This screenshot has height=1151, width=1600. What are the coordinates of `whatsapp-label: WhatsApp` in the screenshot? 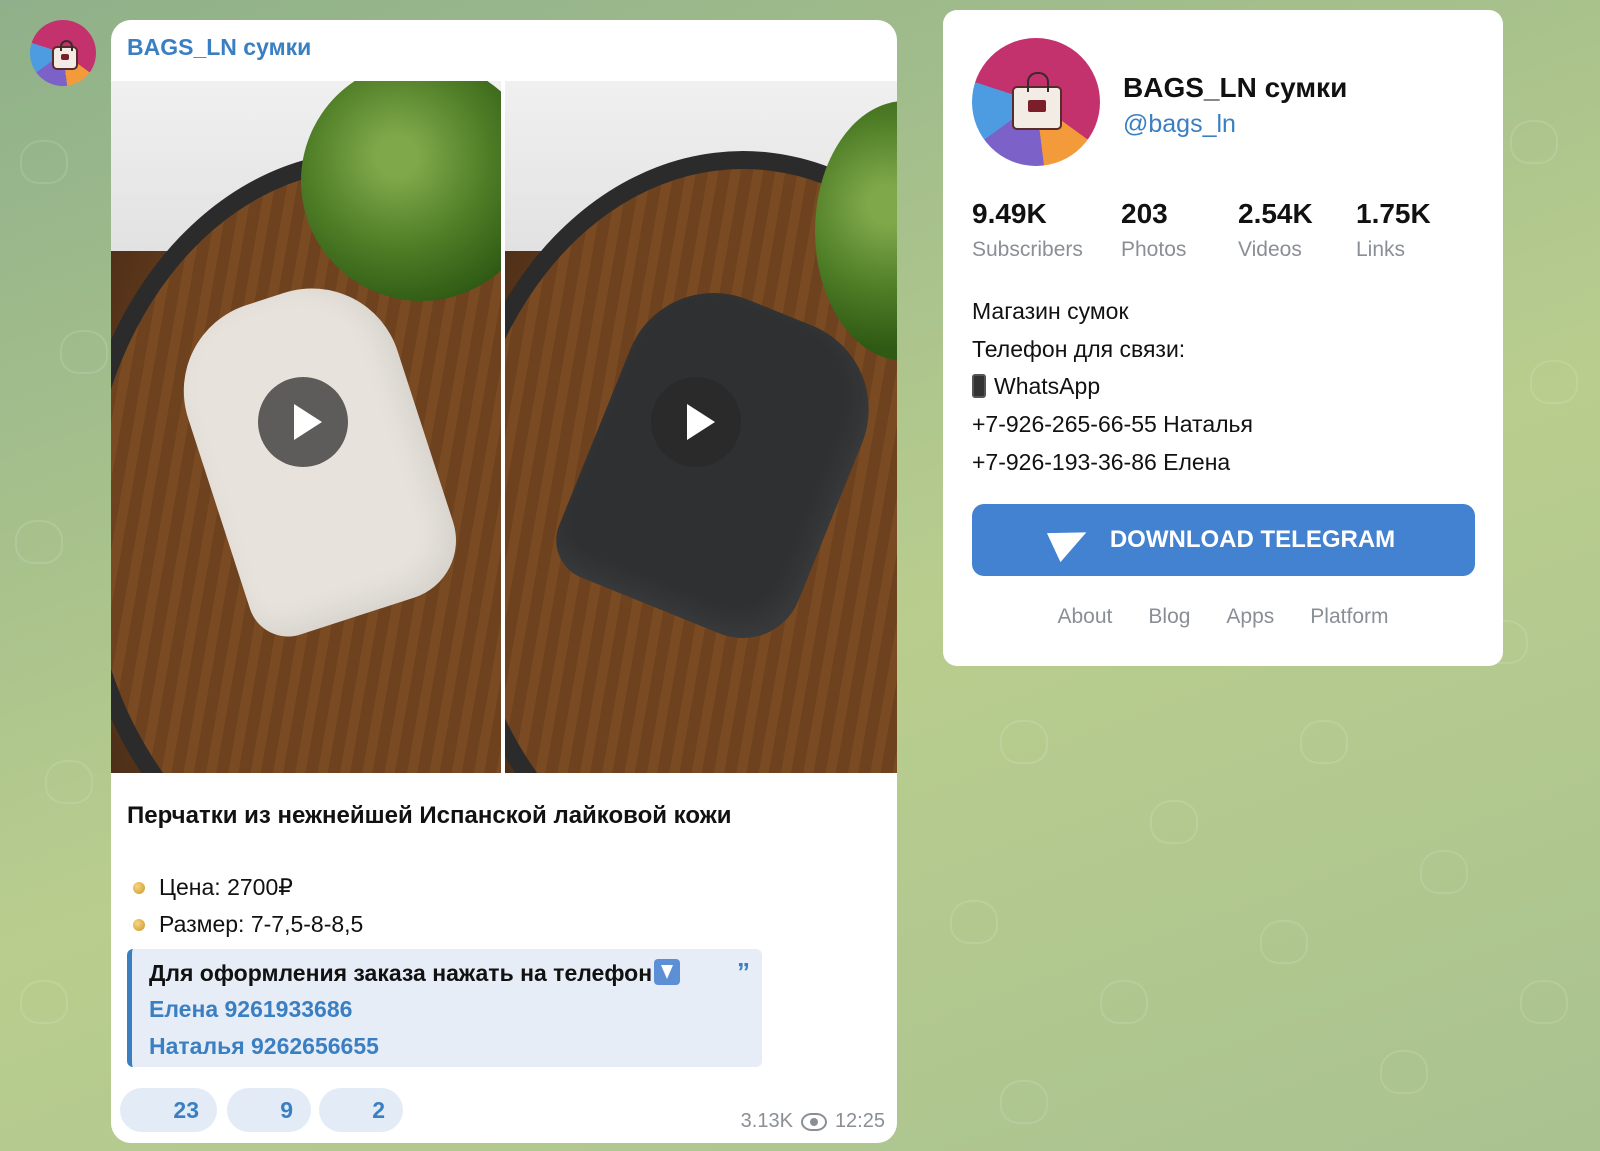 It's located at (1047, 386).